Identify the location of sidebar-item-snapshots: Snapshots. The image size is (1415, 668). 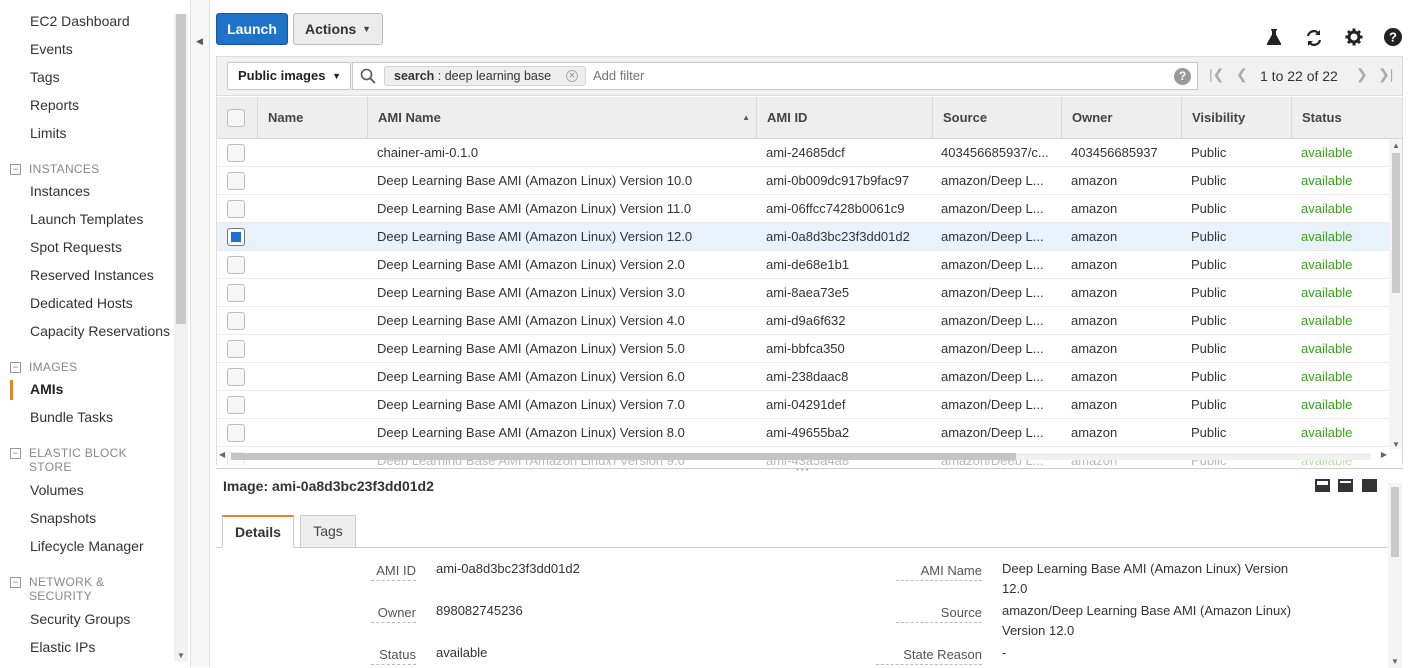
(63, 518).